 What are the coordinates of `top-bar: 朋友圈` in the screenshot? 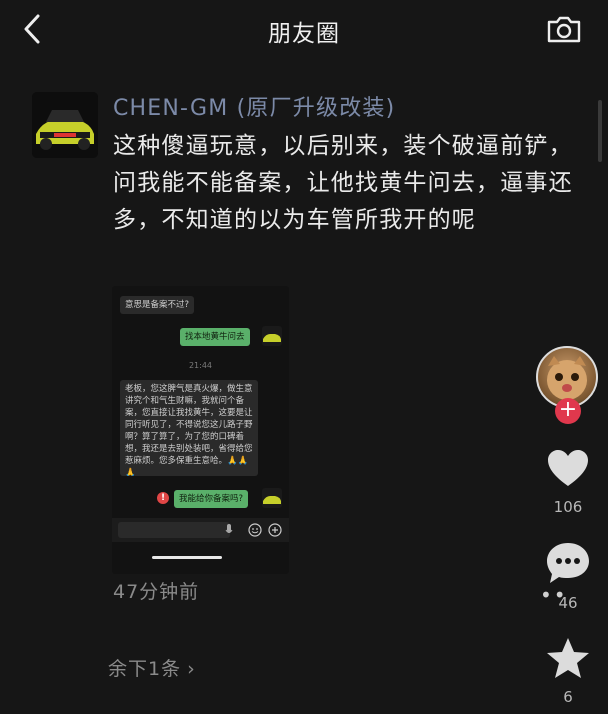 It's located at (304, 29).